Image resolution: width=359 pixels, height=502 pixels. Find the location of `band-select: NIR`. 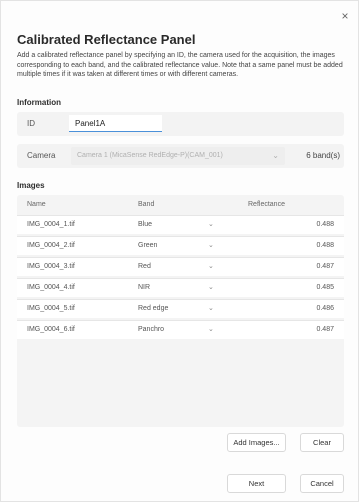

band-select: NIR is located at coordinates (144, 287).